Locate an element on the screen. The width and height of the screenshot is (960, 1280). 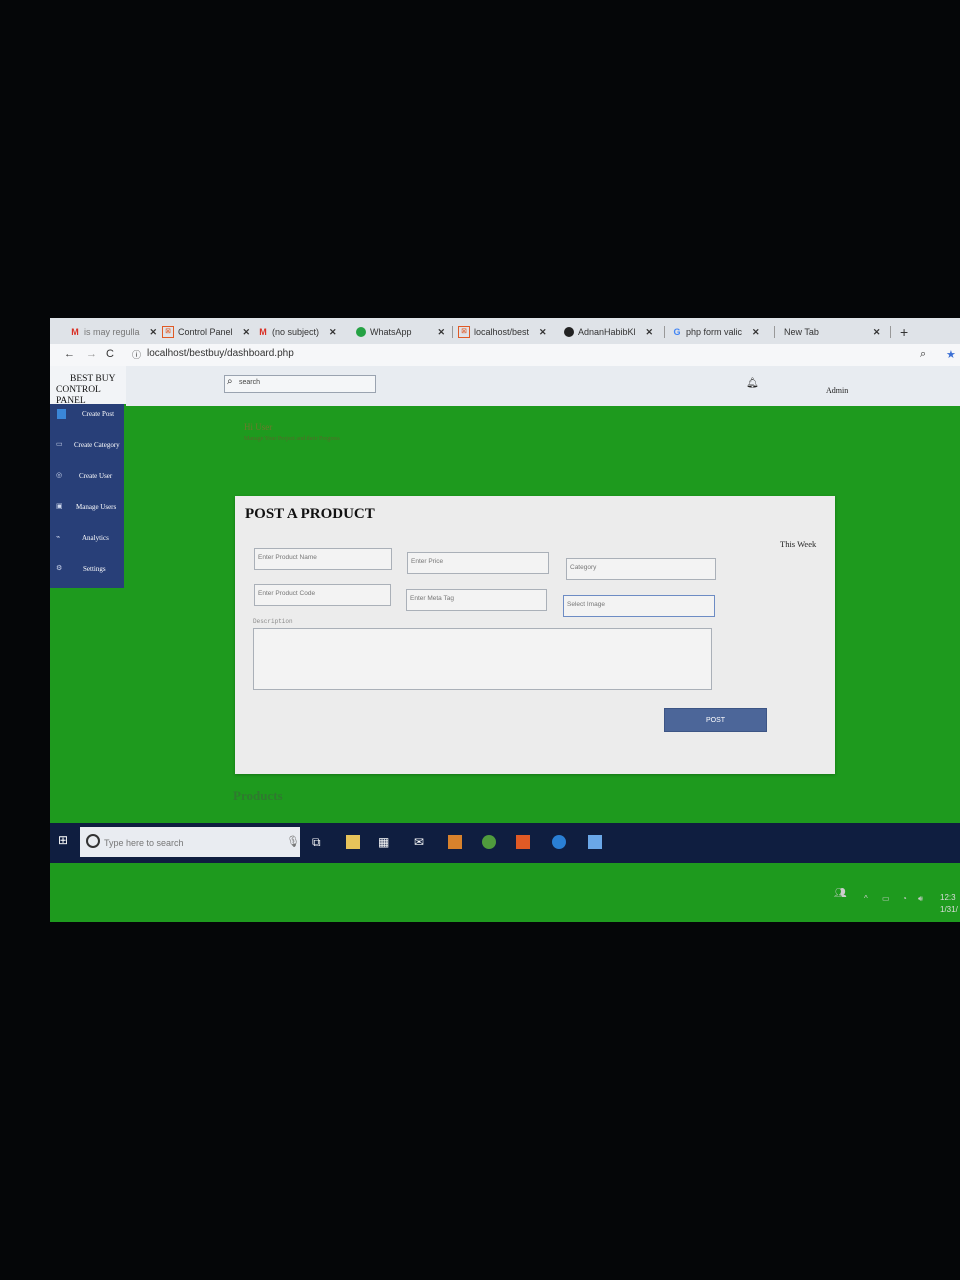
sidebar-item-manage-users: ▣ Manage Users is located at coordinates (87, 507).